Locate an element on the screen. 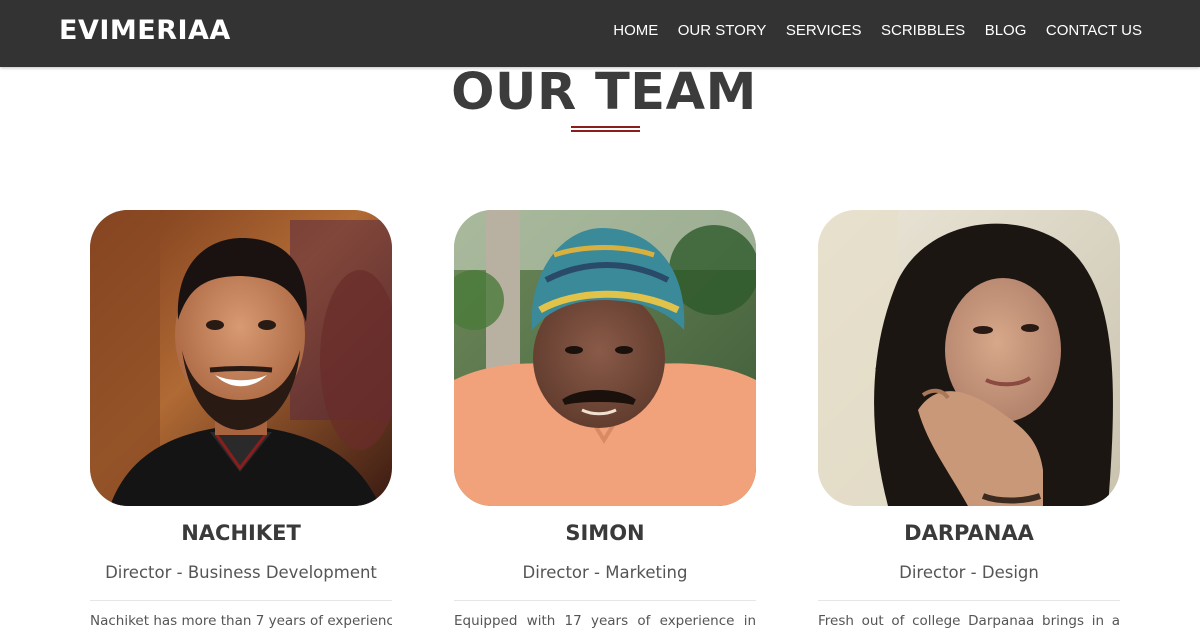 The width and height of the screenshot is (1200, 640). nav-item-home: HOME is located at coordinates (635, 31).